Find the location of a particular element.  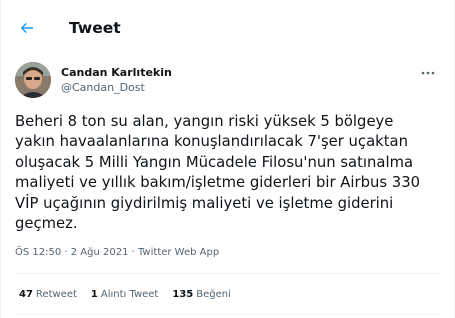

back-arrow-svg is located at coordinates (26, 28).